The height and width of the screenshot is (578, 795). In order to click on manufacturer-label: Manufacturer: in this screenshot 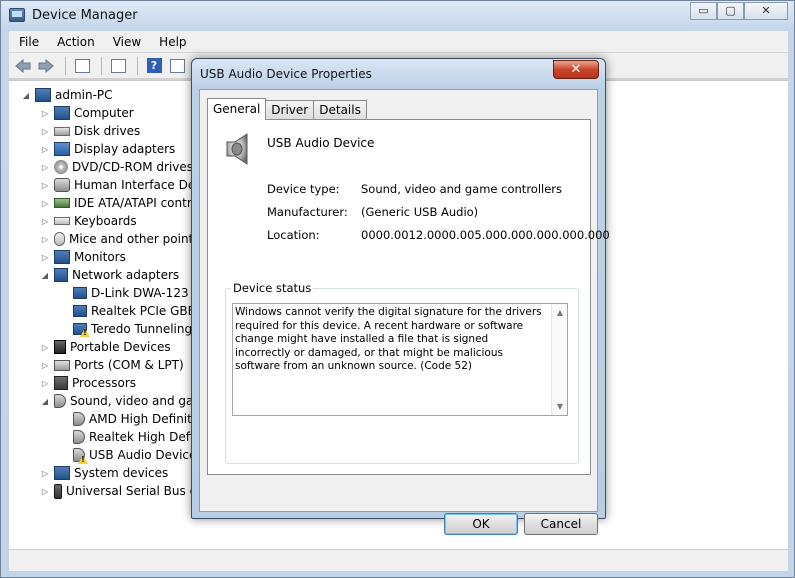, I will do `click(307, 212)`.